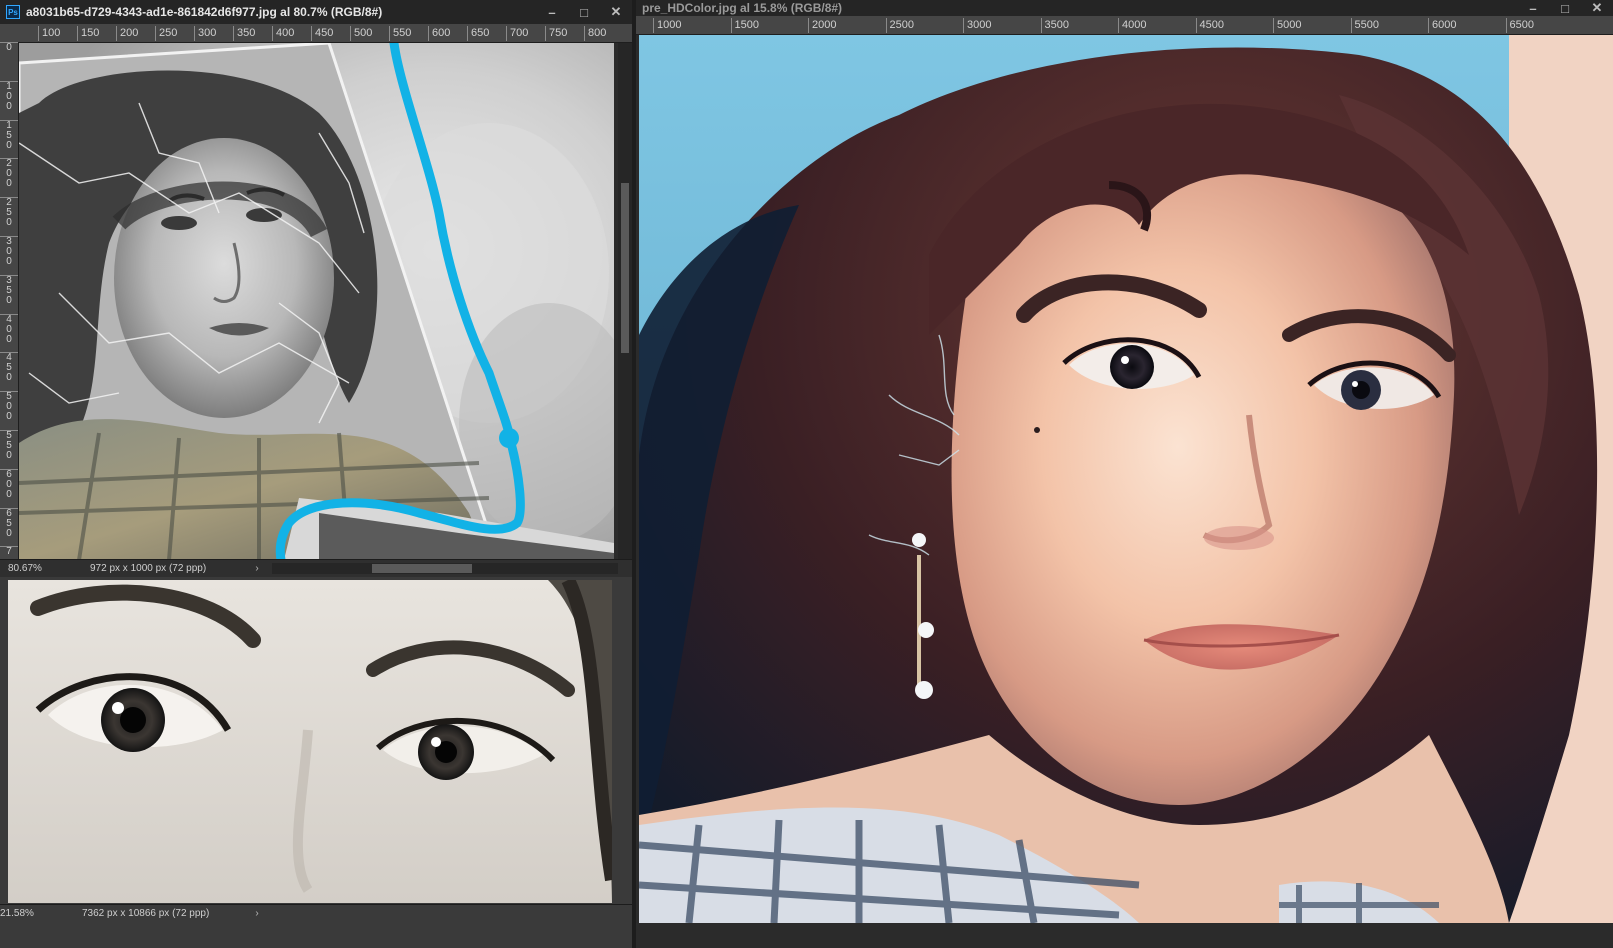 The width and height of the screenshot is (1613, 948). I want to click on ruler-tick-label: 3500, so click(1054, 25).